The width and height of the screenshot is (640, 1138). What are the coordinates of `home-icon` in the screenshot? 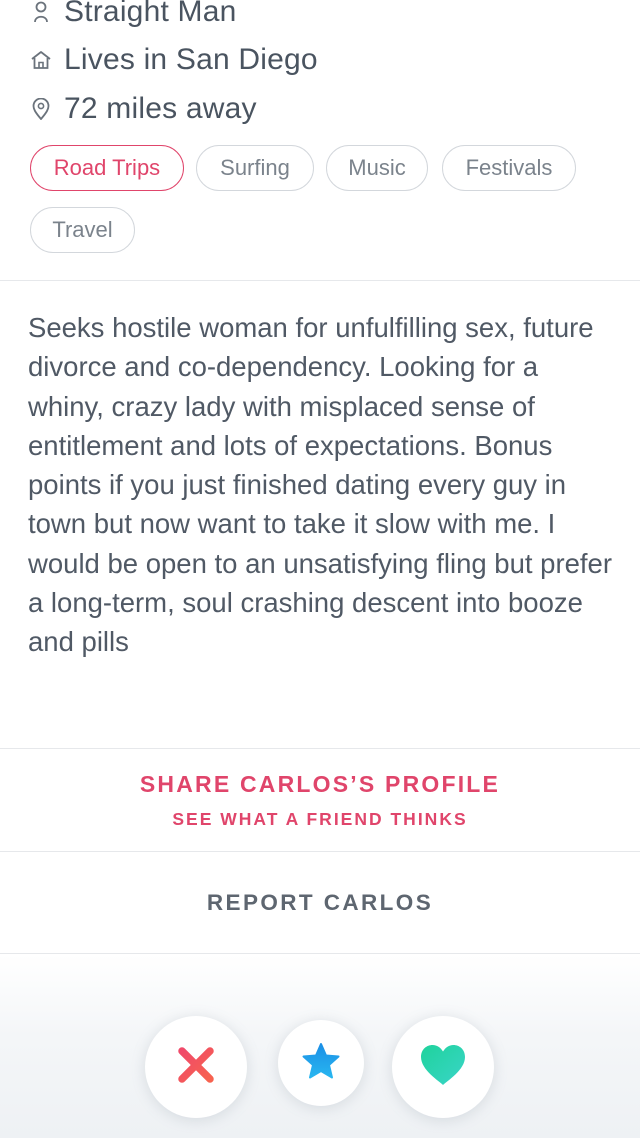 It's located at (41, 60).